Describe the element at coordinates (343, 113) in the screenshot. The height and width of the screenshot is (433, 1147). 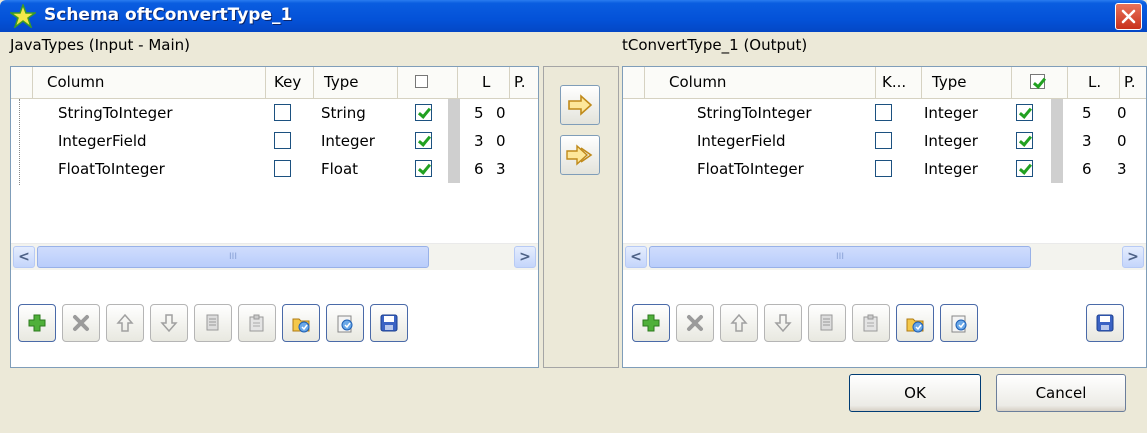
I see `type-cell: String` at that location.